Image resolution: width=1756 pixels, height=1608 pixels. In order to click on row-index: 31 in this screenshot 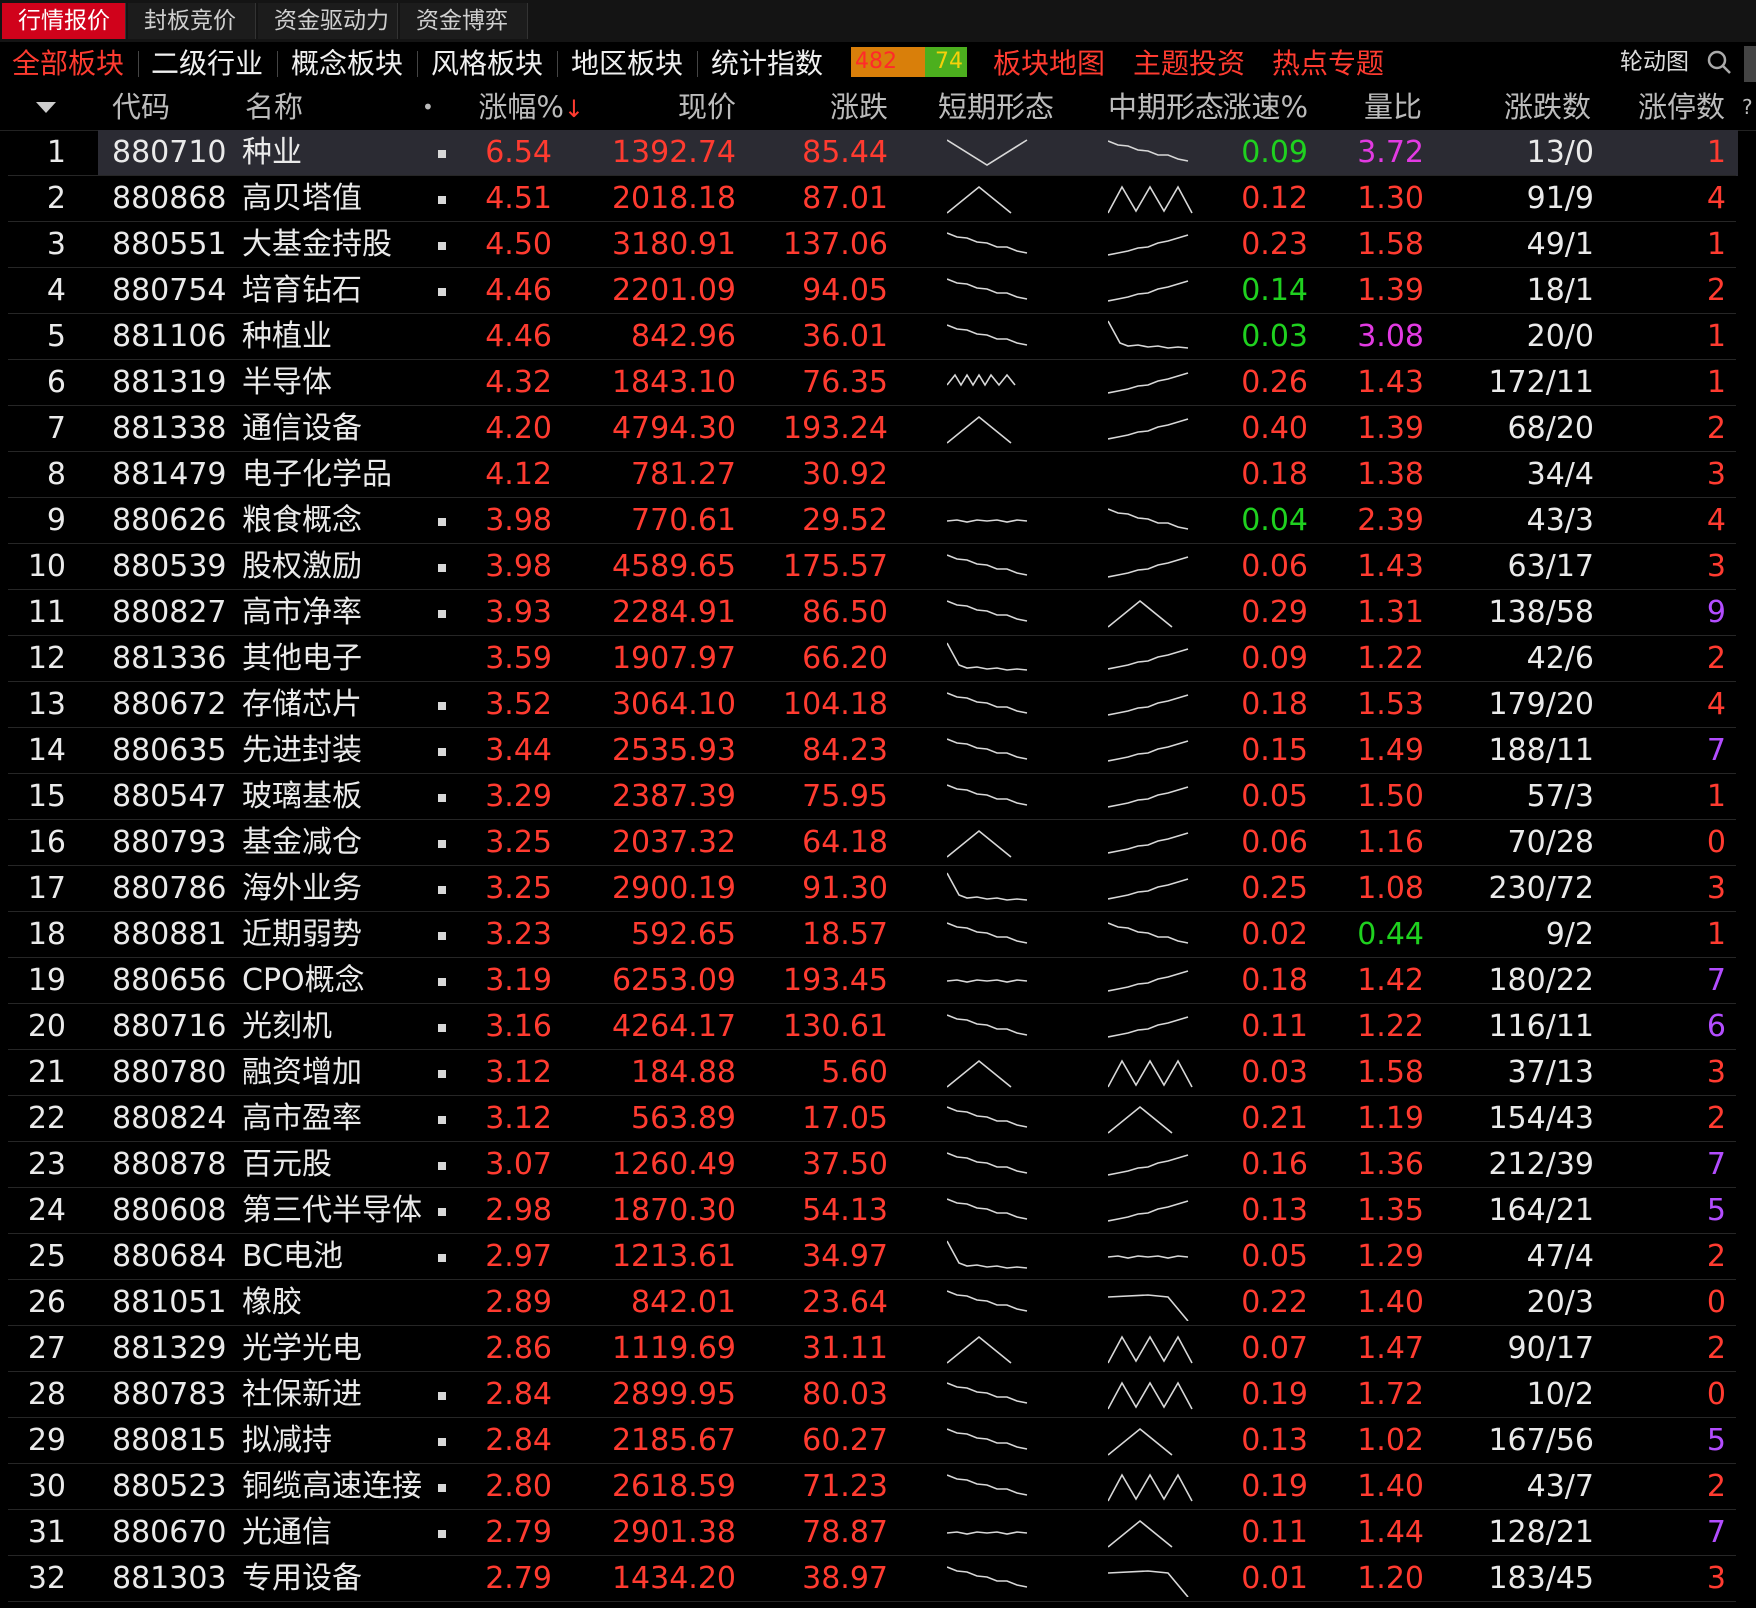, I will do `click(46, 1532)`.